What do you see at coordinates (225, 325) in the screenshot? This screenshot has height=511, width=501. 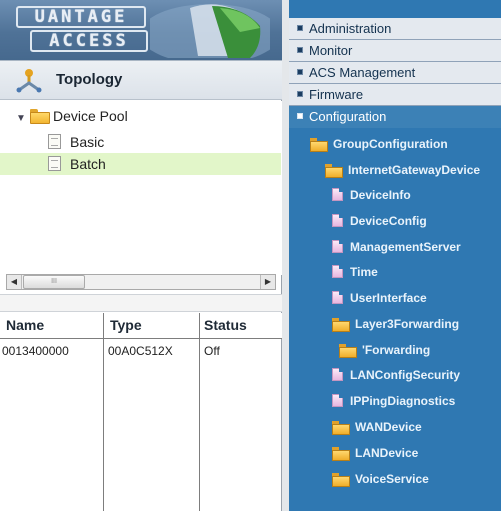 I see `column-header-status: Status` at bounding box center [225, 325].